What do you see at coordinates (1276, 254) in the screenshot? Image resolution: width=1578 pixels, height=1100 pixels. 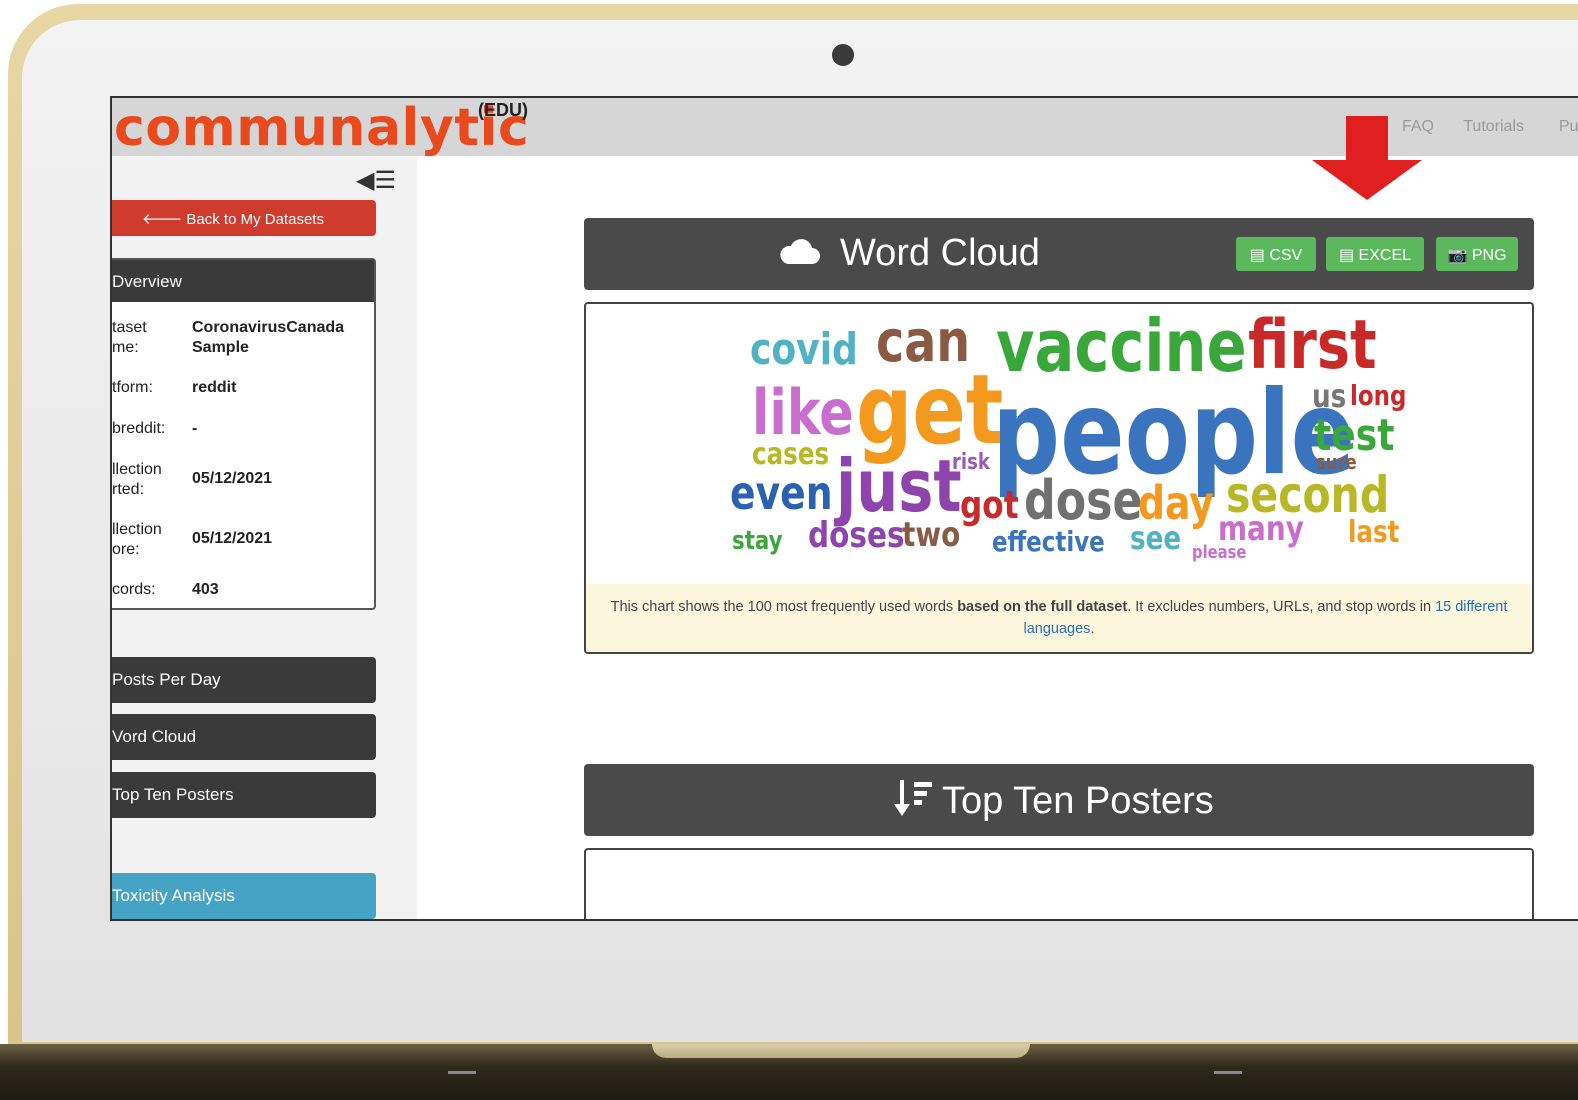 I see `export-csv-button: ▤ CSV` at bounding box center [1276, 254].